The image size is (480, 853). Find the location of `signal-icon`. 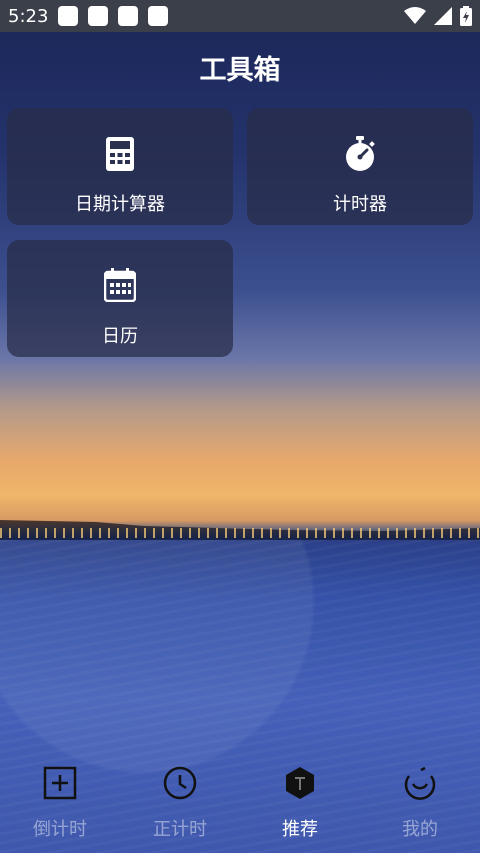

signal-icon is located at coordinates (443, 16).